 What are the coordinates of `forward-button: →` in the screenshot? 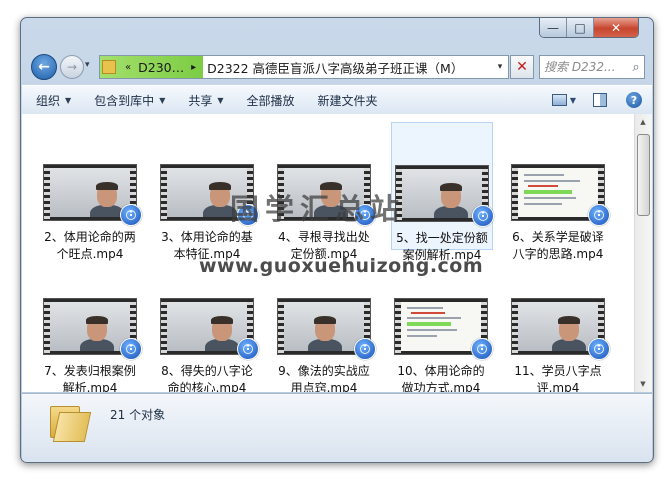 It's located at (72, 67).